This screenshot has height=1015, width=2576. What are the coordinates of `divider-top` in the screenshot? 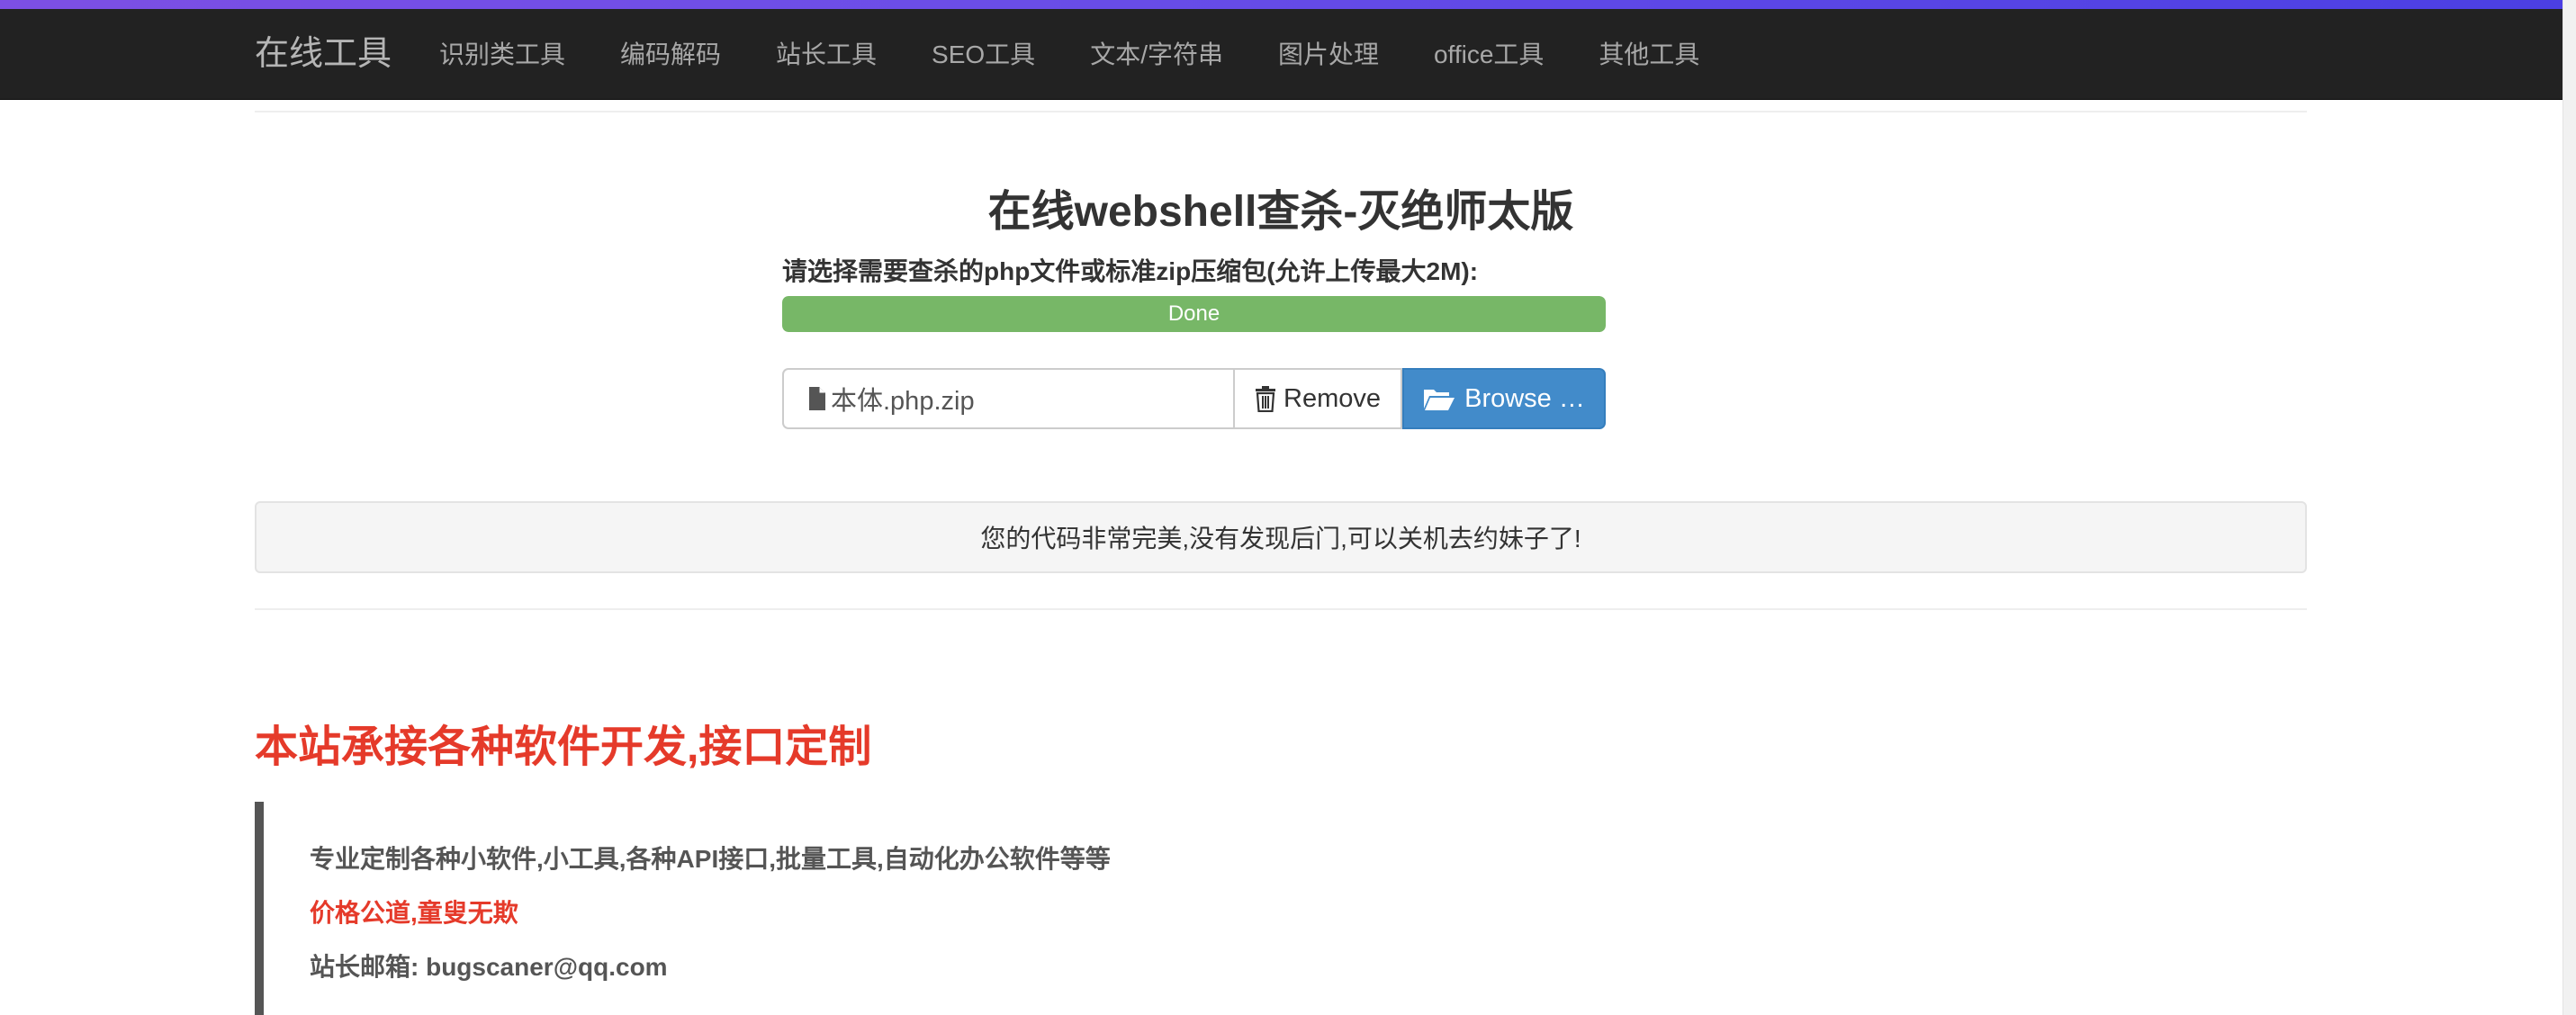 It's located at (1281, 111).